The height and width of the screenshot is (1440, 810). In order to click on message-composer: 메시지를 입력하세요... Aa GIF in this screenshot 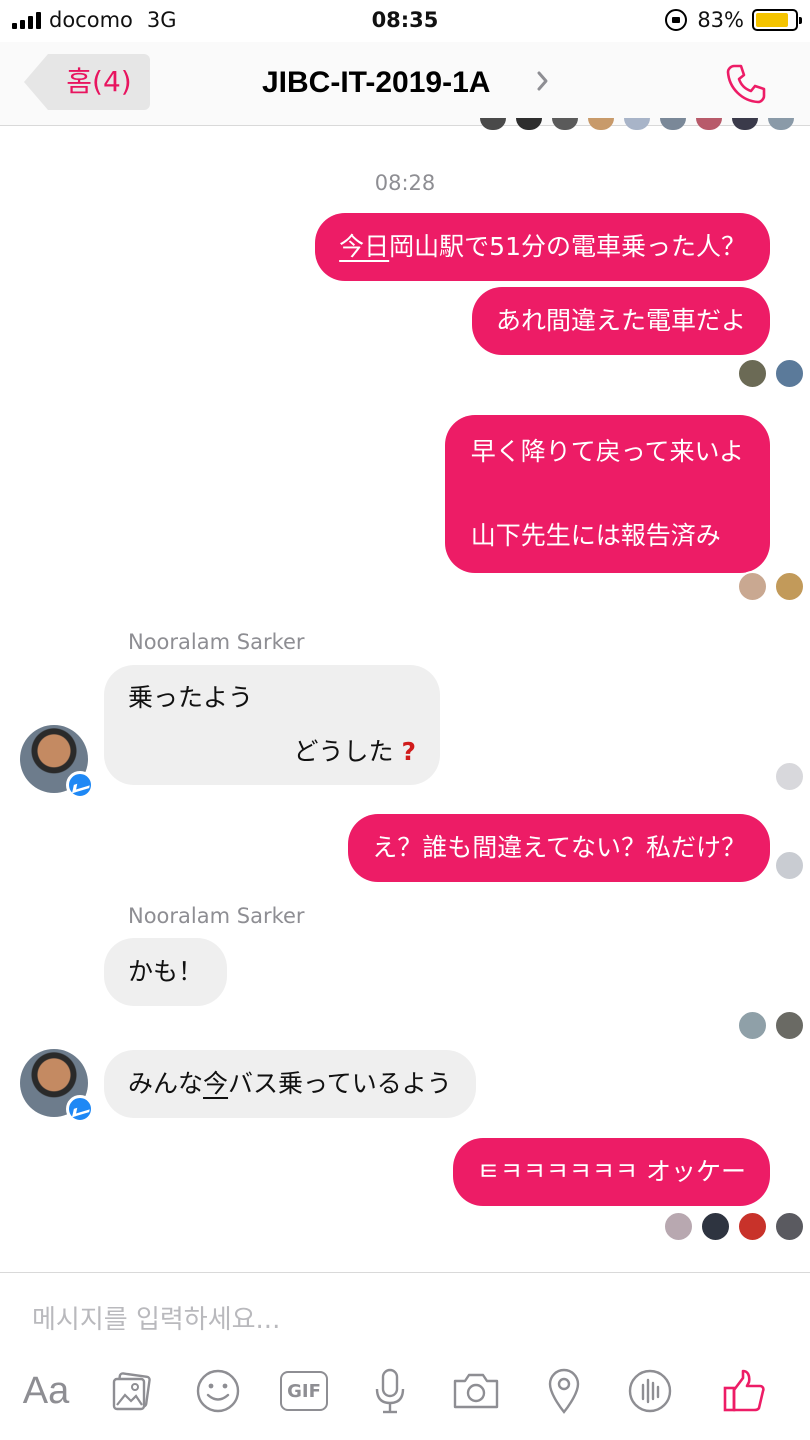, I will do `click(405, 1356)`.